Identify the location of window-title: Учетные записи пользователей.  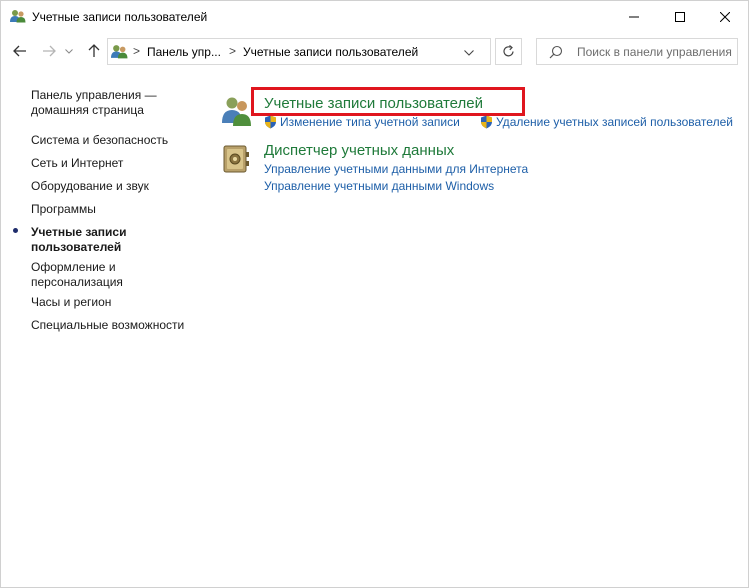
(120, 17).